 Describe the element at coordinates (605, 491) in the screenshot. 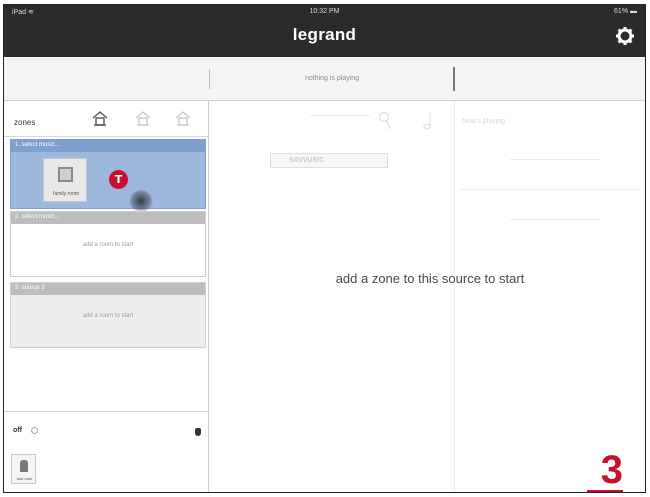

I see `step-number-underline` at that location.